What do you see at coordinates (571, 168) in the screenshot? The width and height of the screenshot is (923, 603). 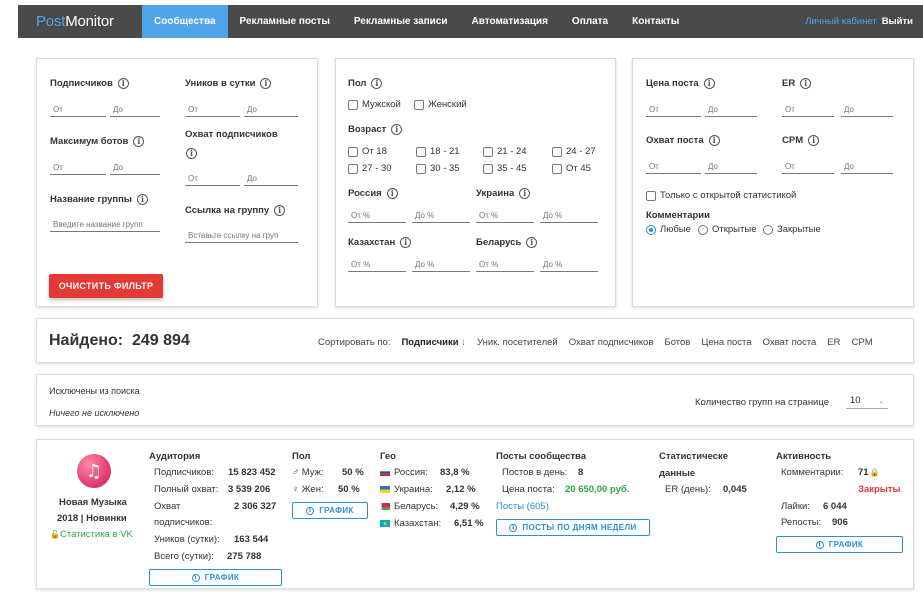 I see `age-checkbox: От 45` at bounding box center [571, 168].